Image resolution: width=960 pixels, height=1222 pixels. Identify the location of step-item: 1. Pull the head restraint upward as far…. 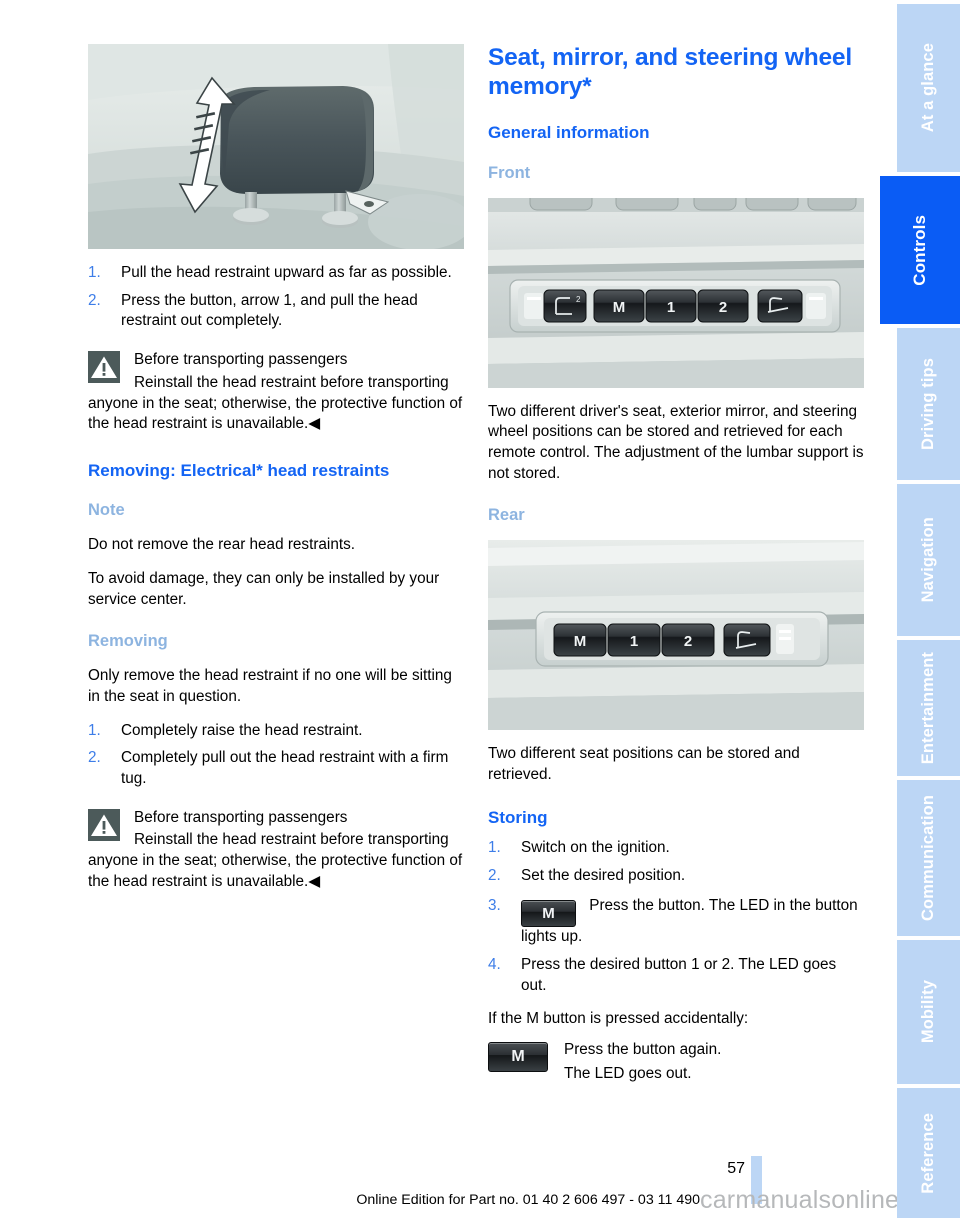
(276, 273).